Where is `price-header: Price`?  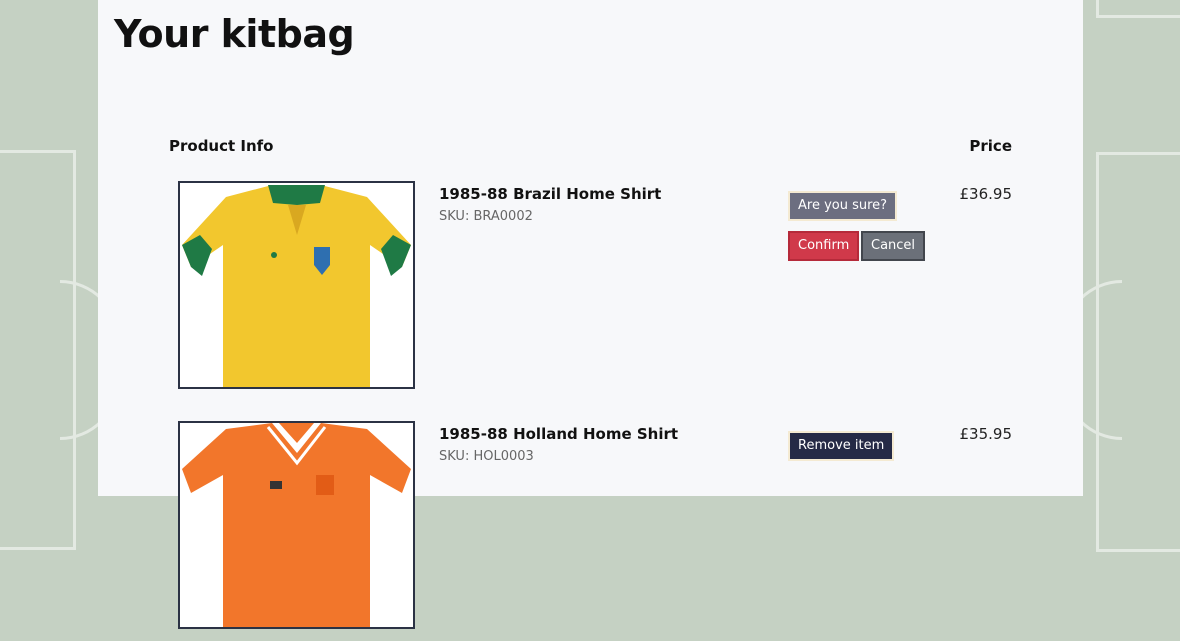 price-header: Price is located at coordinates (990, 146).